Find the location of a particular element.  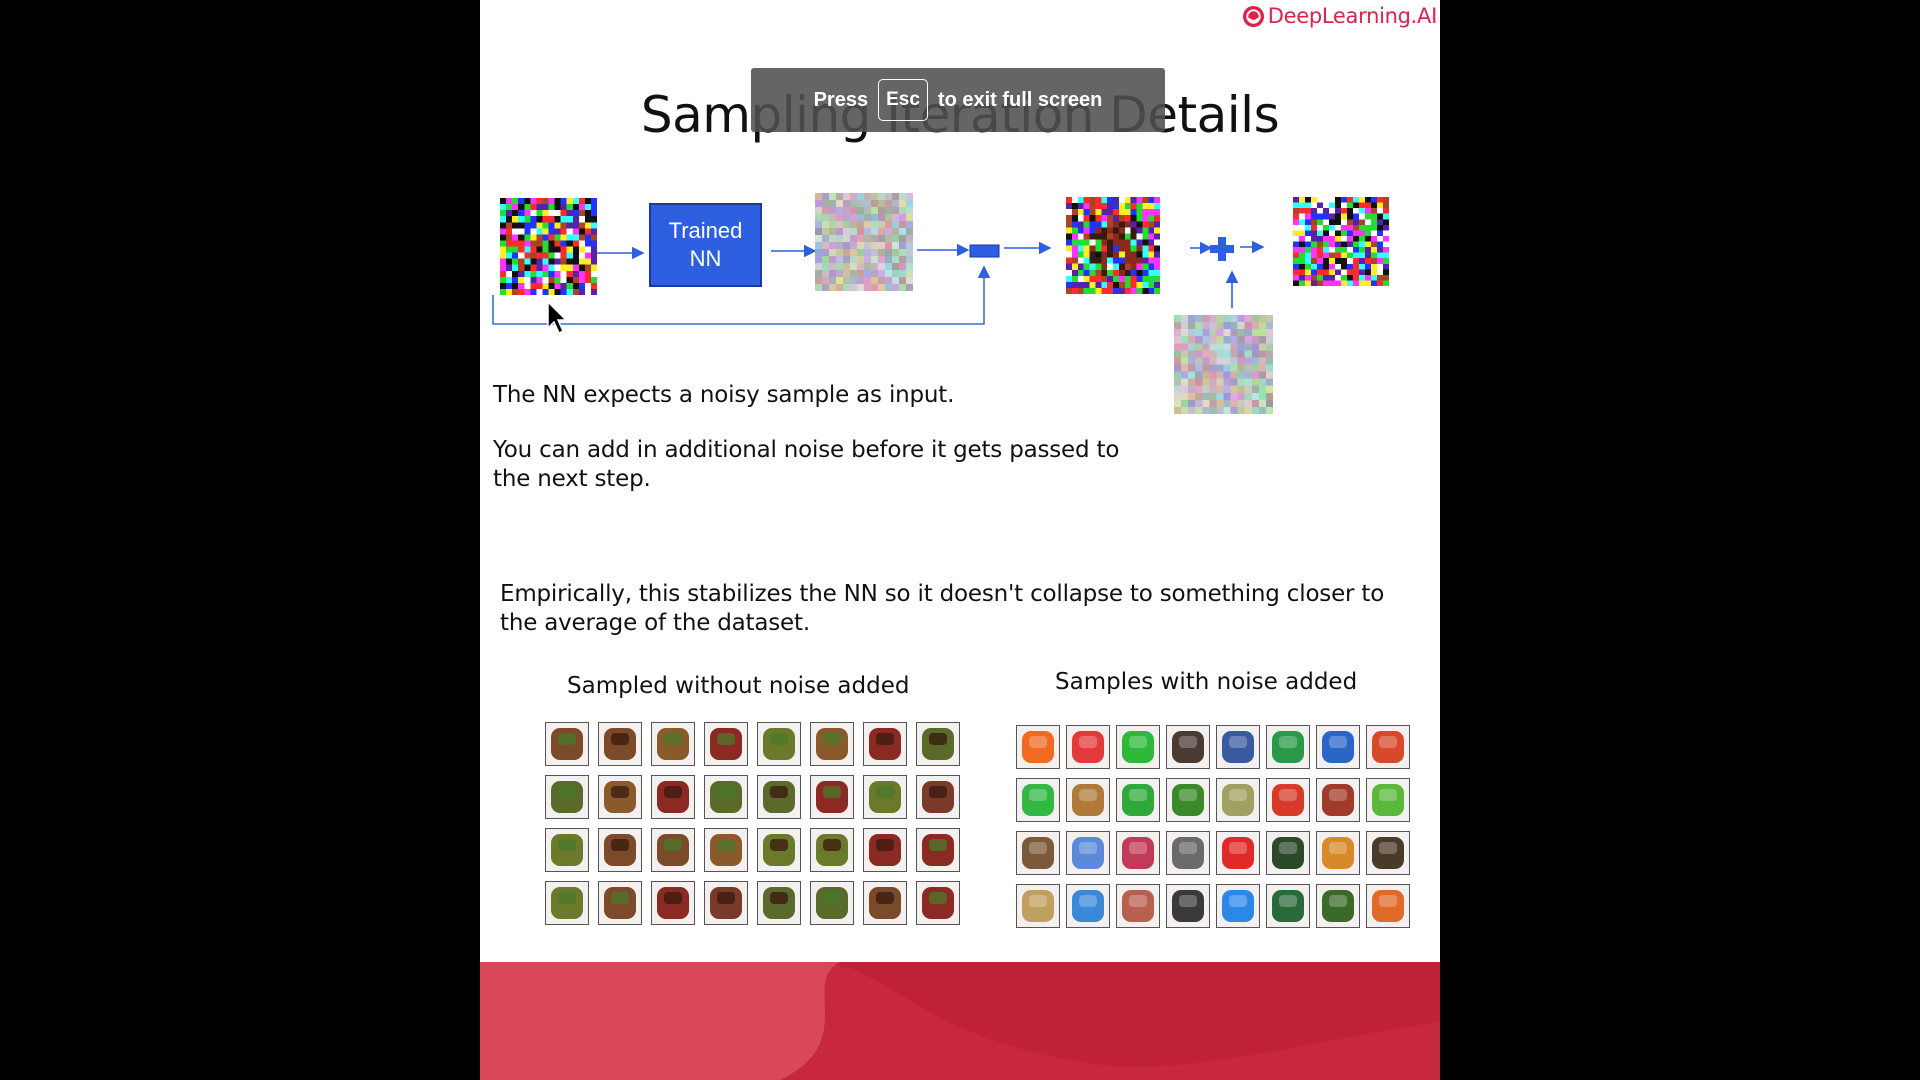

samples-with-noise-grid is located at coordinates (1213, 826).